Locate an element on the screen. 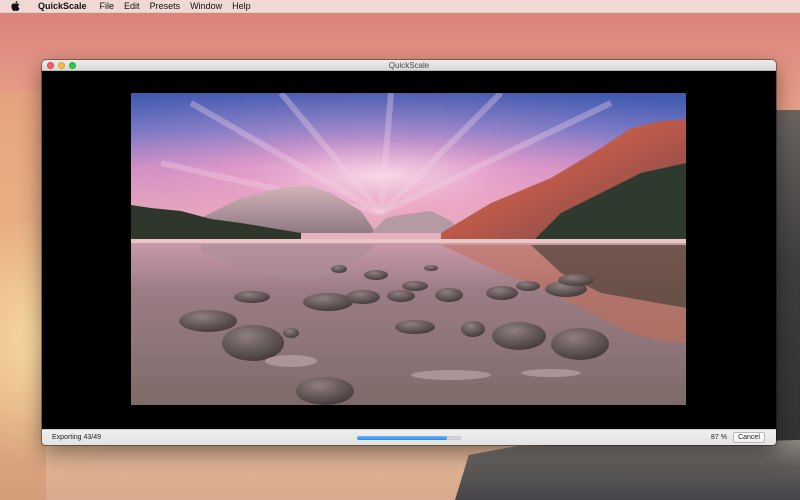 The width and height of the screenshot is (800, 500). apple-logo-icon is located at coordinates (15, 6).